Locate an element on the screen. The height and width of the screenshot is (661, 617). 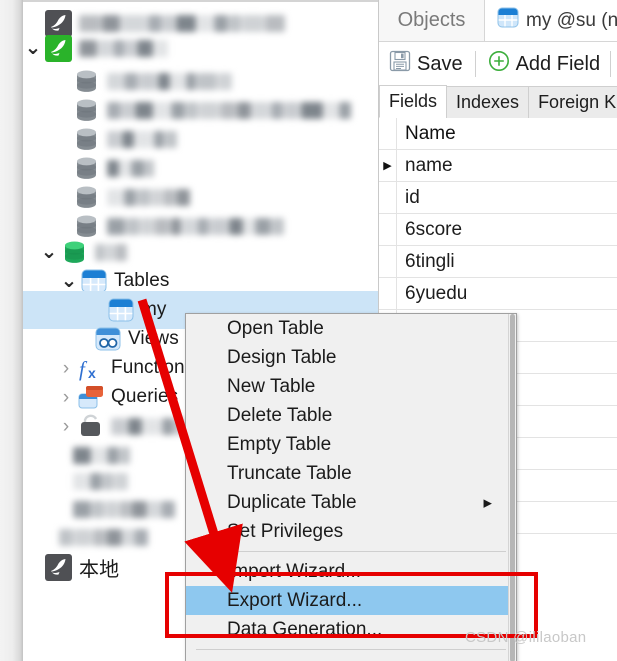
add-field-label: Add Field is located at coordinates (558, 63).